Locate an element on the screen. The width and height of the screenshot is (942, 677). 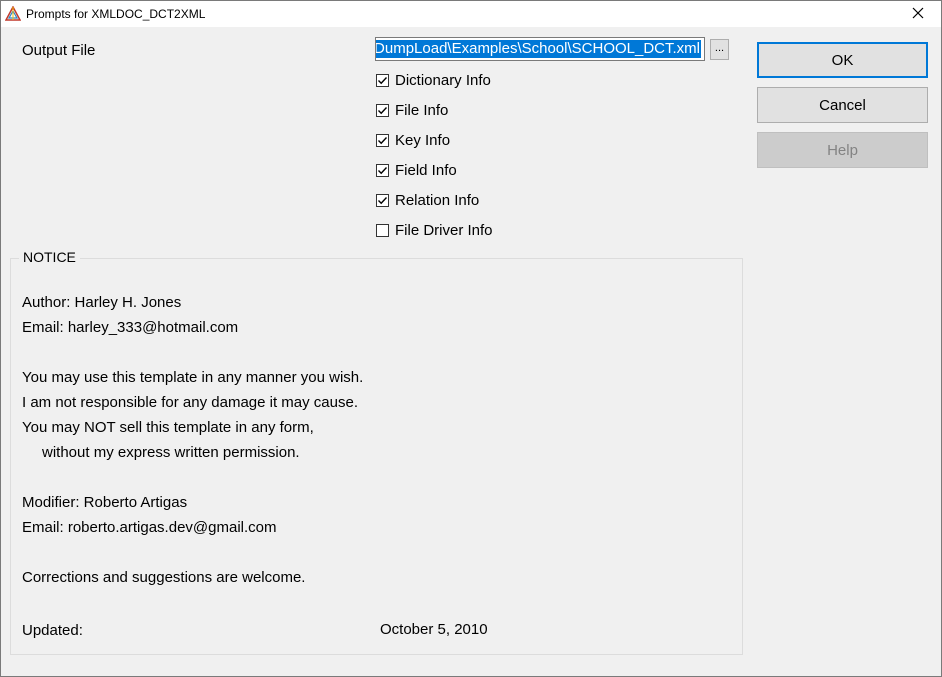
close-icon is located at coordinates (918, 14).